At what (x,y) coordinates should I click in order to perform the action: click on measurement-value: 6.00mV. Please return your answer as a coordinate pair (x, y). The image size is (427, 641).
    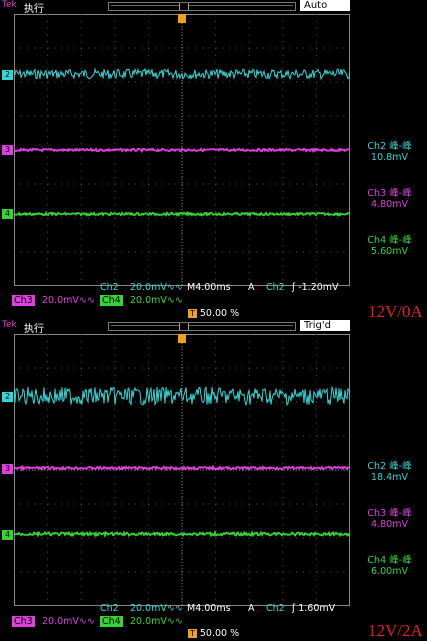
    Looking at the image, I should click on (389, 571).